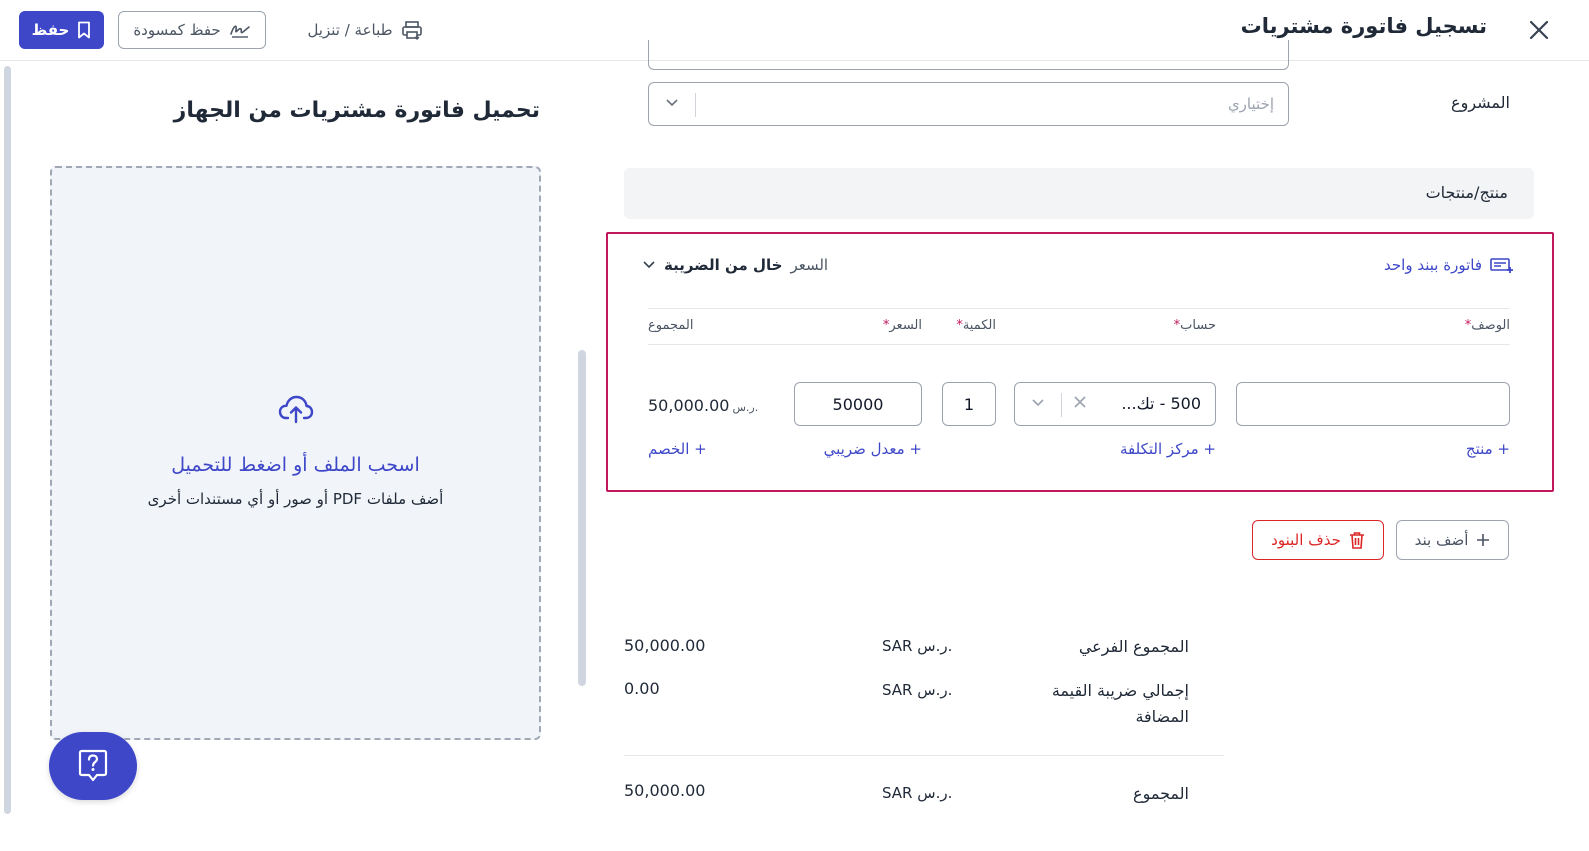 The height and width of the screenshot is (851, 1589). I want to click on add-product-link: + منتج, so click(1488, 449).